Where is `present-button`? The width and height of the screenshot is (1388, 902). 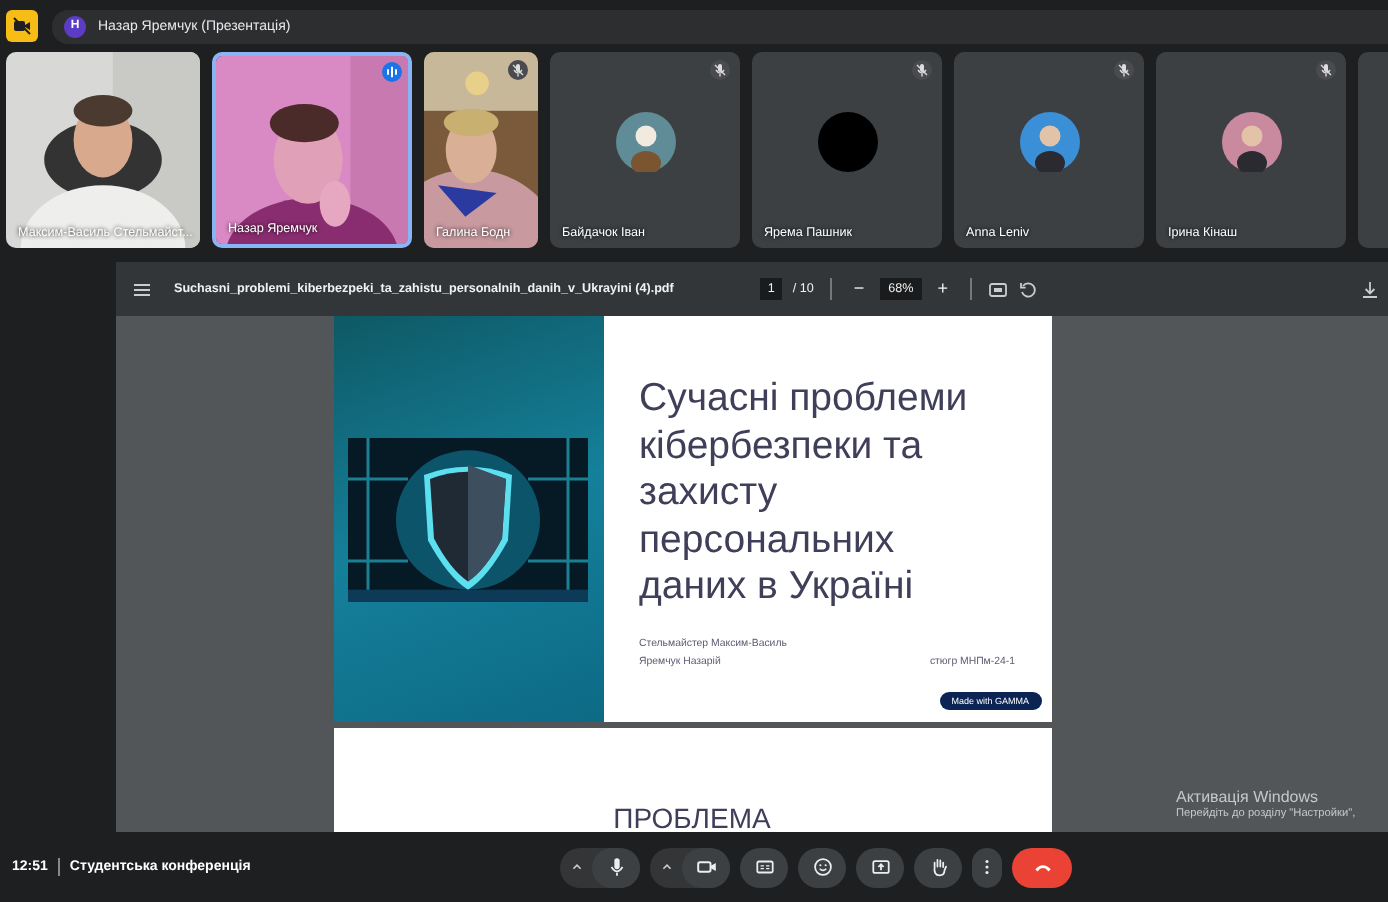
present-button is located at coordinates (880, 867).